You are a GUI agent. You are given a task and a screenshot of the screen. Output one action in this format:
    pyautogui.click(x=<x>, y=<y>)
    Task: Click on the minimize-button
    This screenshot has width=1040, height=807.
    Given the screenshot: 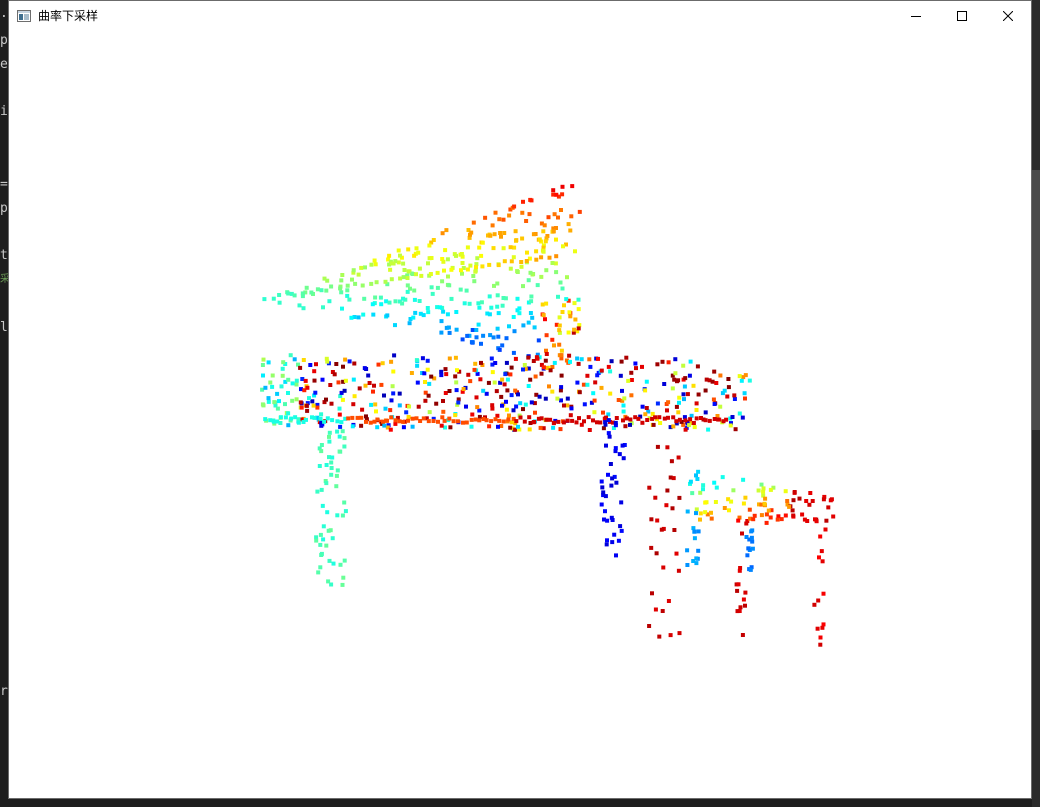 What is the action you would take?
    pyautogui.click(x=916, y=16)
    